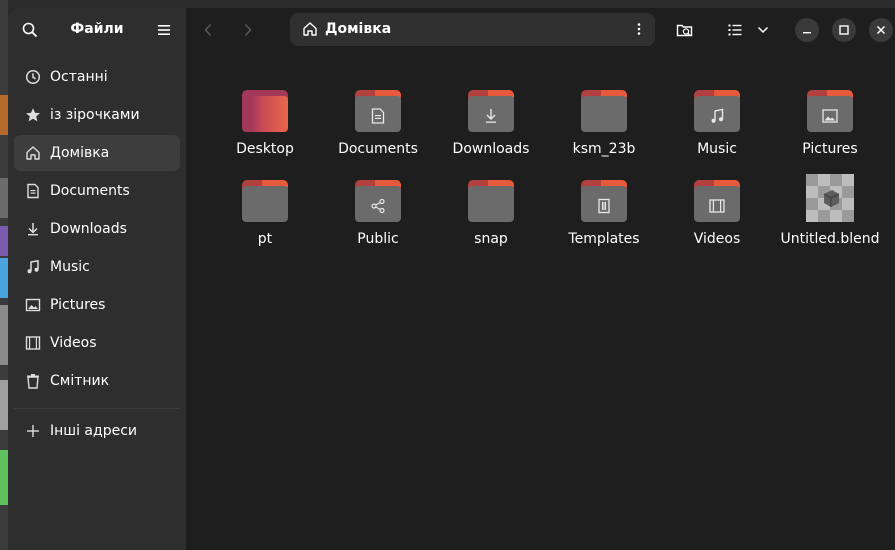 Image resolution: width=895 pixels, height=550 pixels. Describe the element at coordinates (78, 305) in the screenshot. I see `sidebar-item-label: Pictures` at that location.